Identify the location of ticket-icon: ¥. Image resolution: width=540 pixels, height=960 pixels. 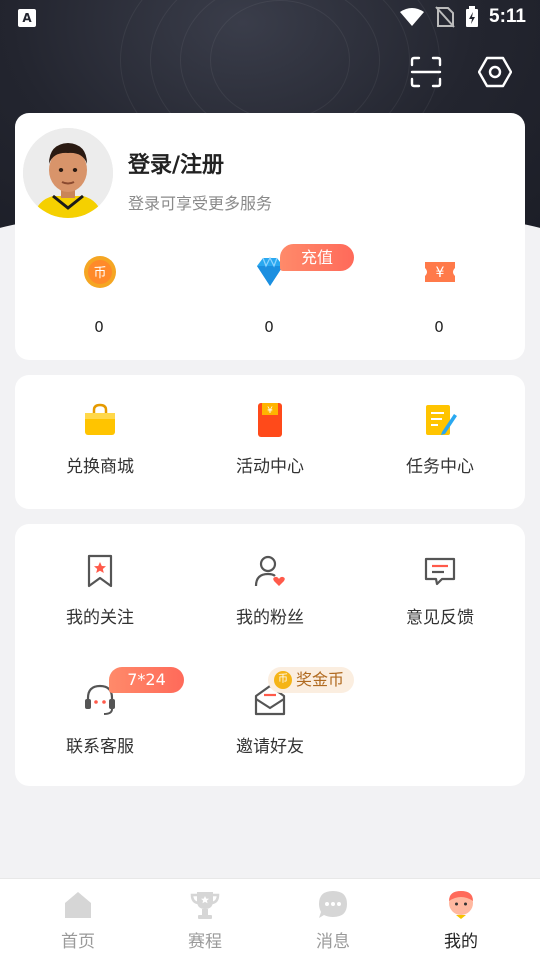
(440, 272).